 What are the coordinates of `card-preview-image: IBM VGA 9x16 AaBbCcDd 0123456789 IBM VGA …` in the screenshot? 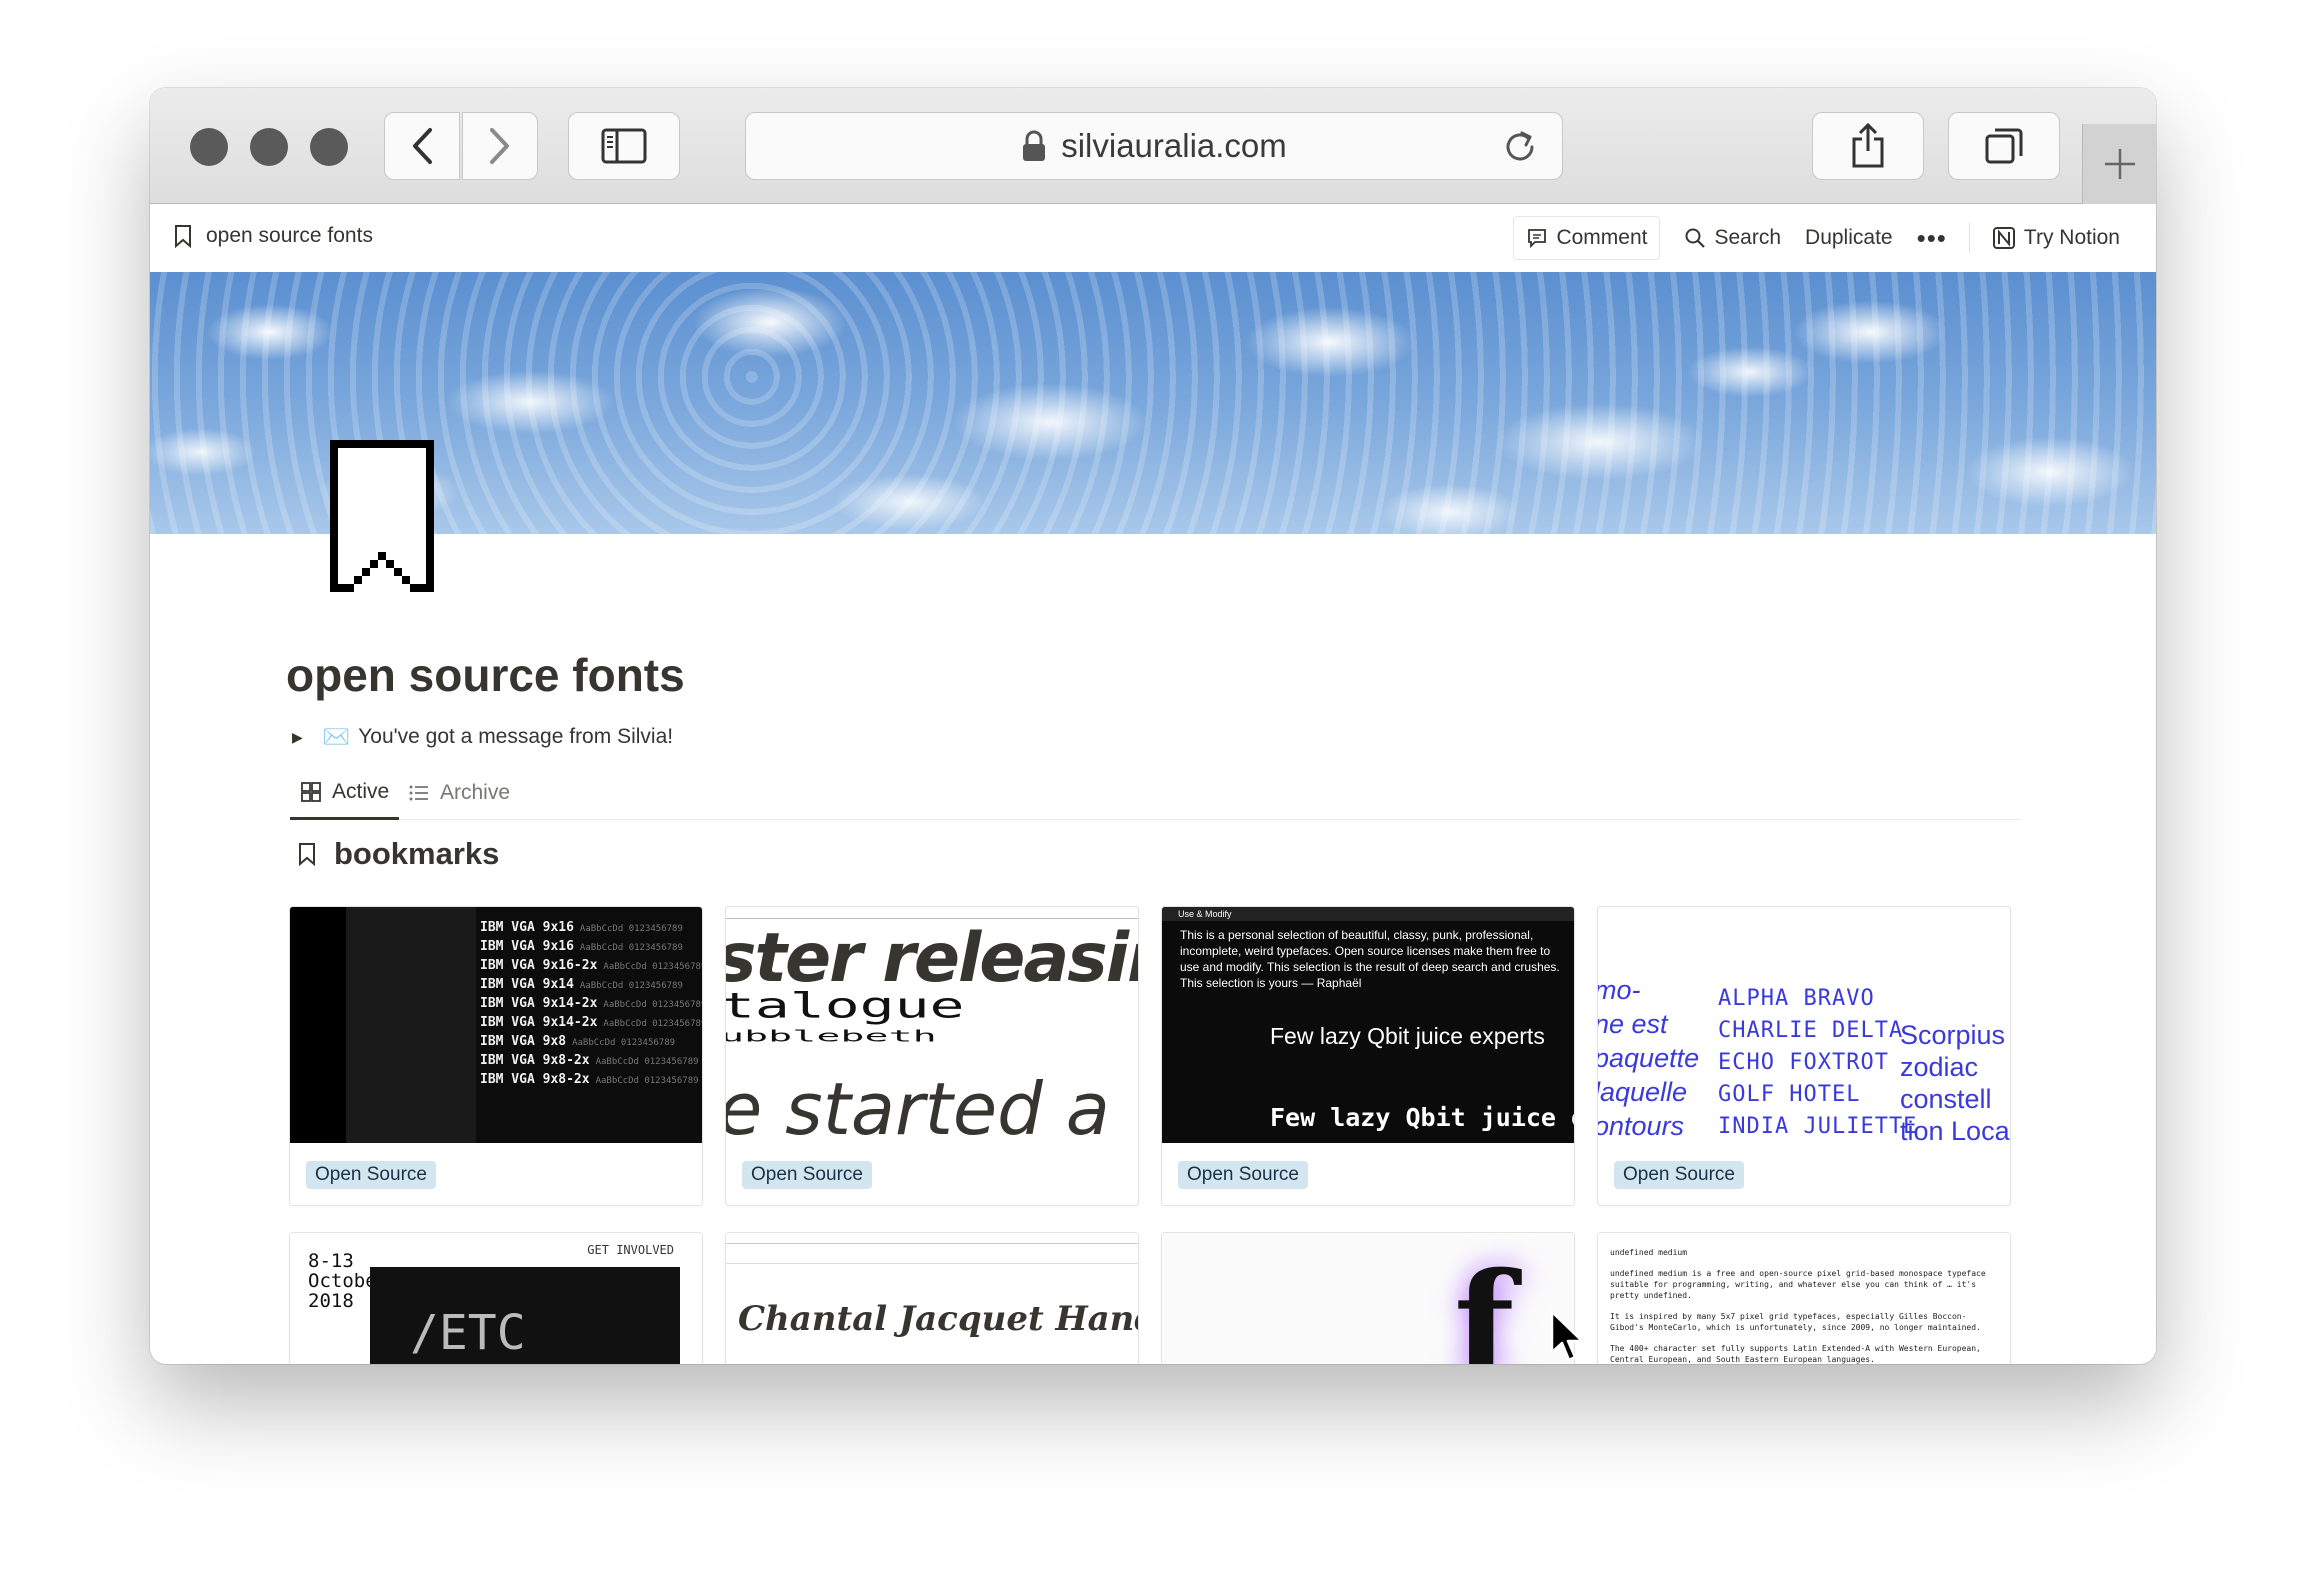 It's located at (496, 1025).